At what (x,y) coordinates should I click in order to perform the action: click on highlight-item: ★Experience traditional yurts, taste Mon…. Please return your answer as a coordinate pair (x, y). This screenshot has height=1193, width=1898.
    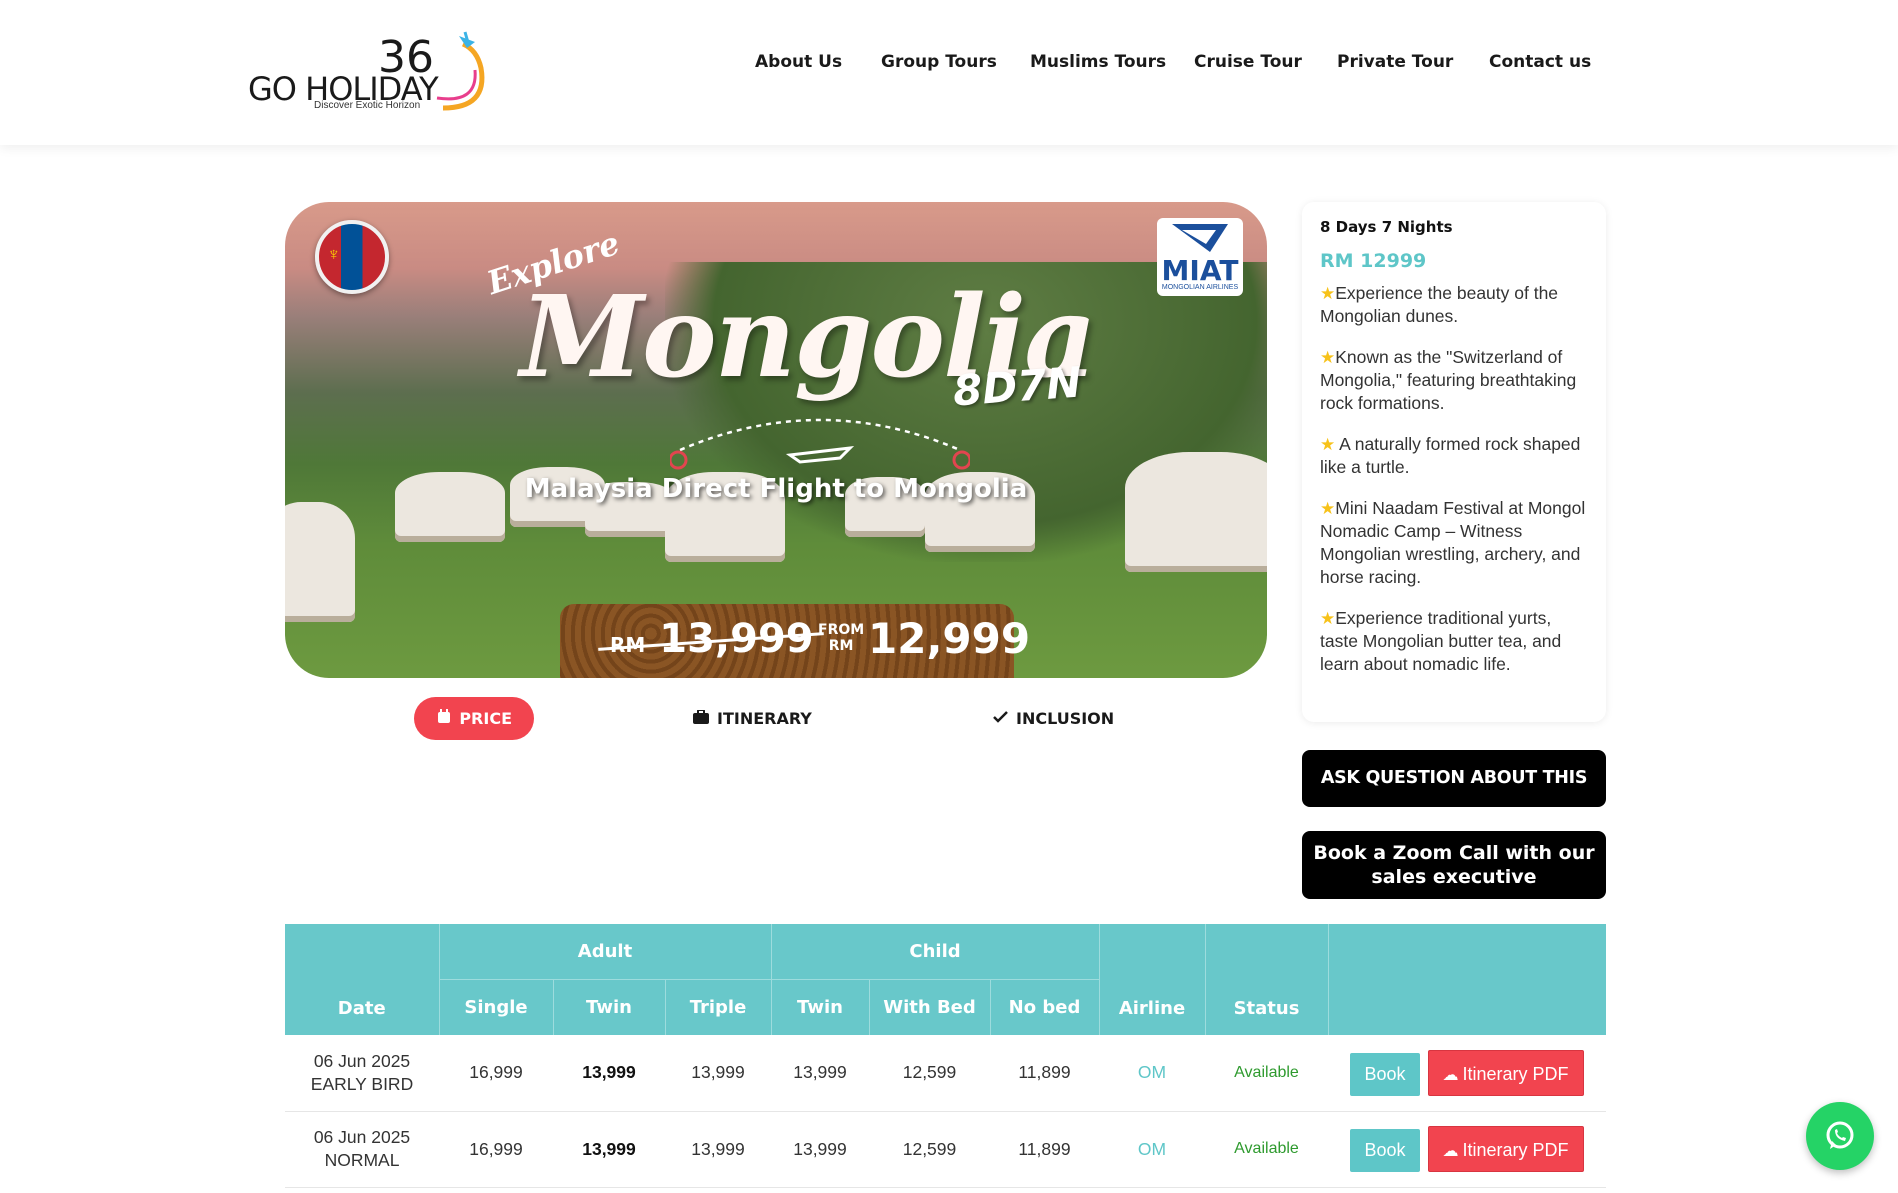
    Looking at the image, I should click on (1454, 641).